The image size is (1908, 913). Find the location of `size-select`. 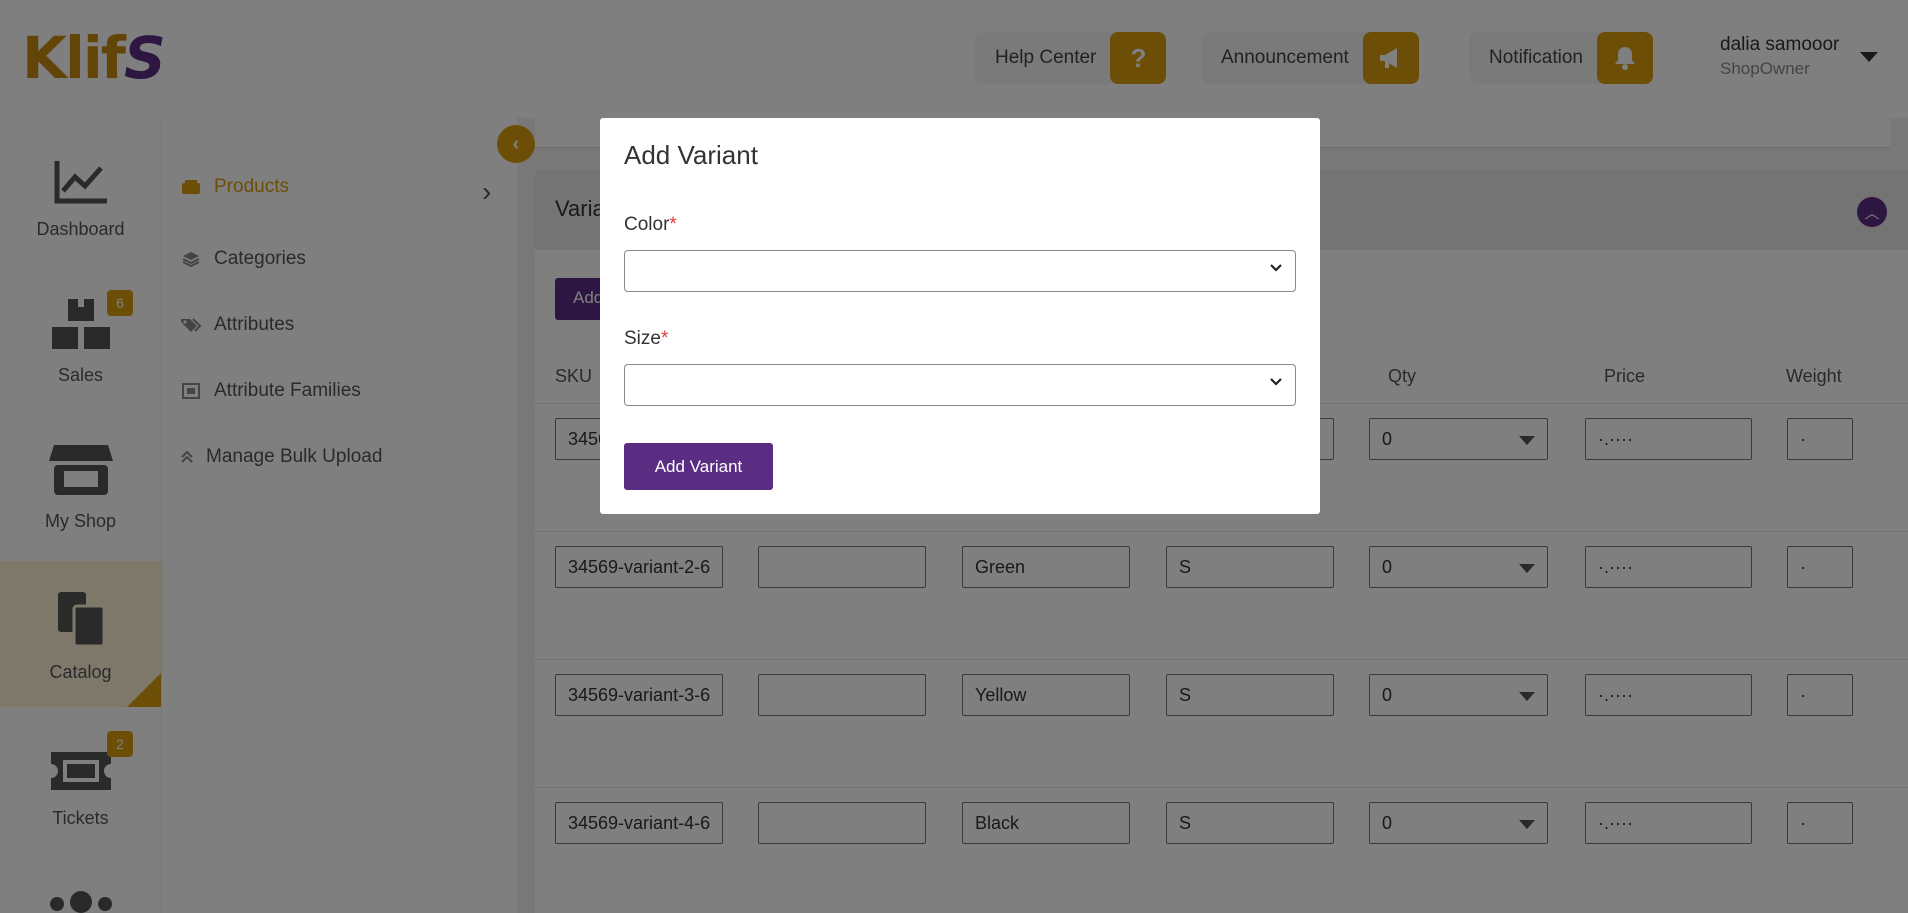

size-select is located at coordinates (960, 385).